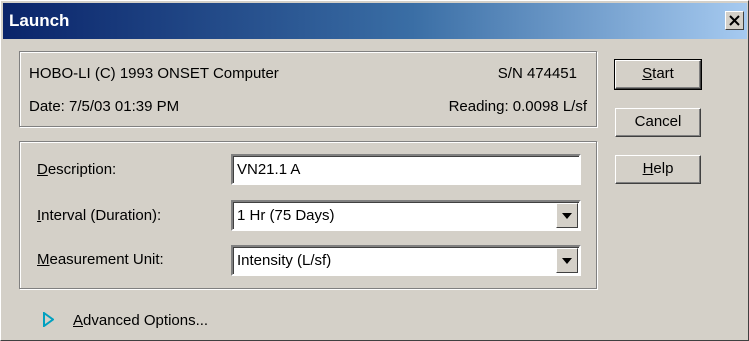 This screenshot has height=341, width=749. I want to click on device-name: HOBO-LI (C) 1993 ONSET Computer, so click(154, 73).